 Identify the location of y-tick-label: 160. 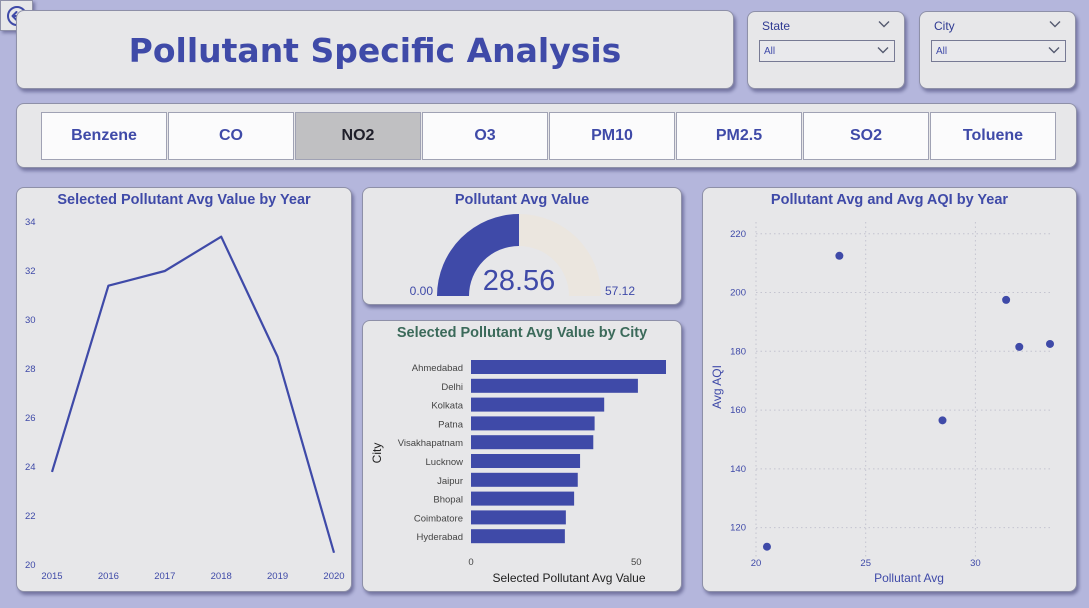
(738, 410).